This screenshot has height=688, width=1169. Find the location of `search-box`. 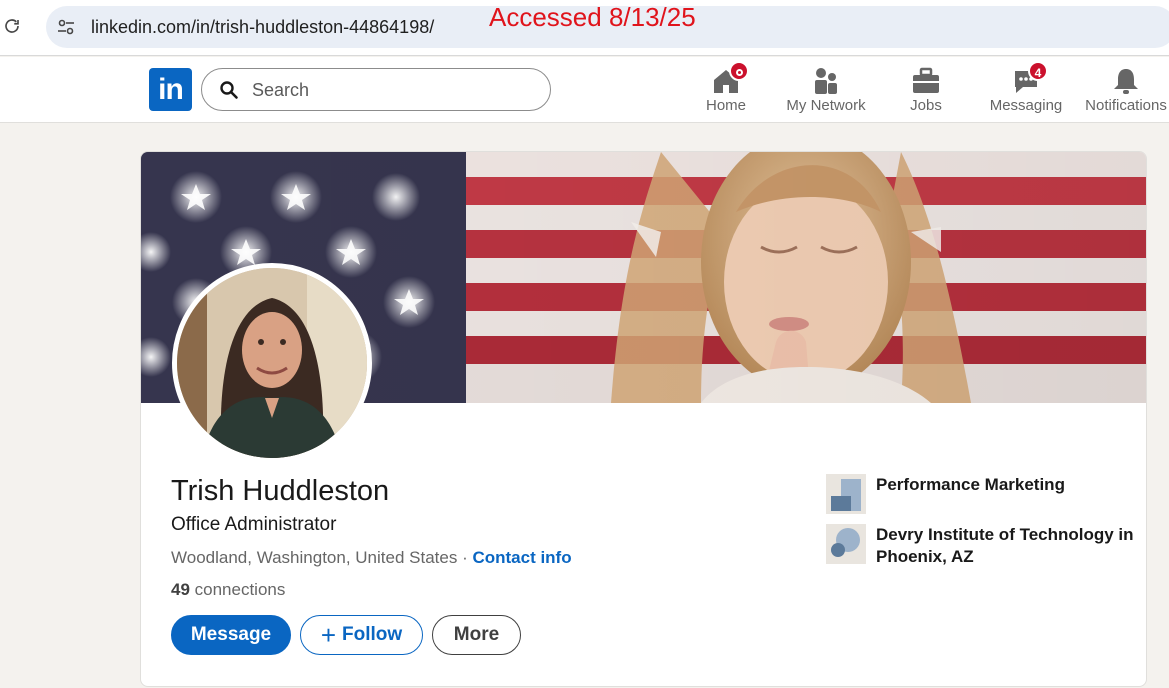

search-box is located at coordinates (376, 89).